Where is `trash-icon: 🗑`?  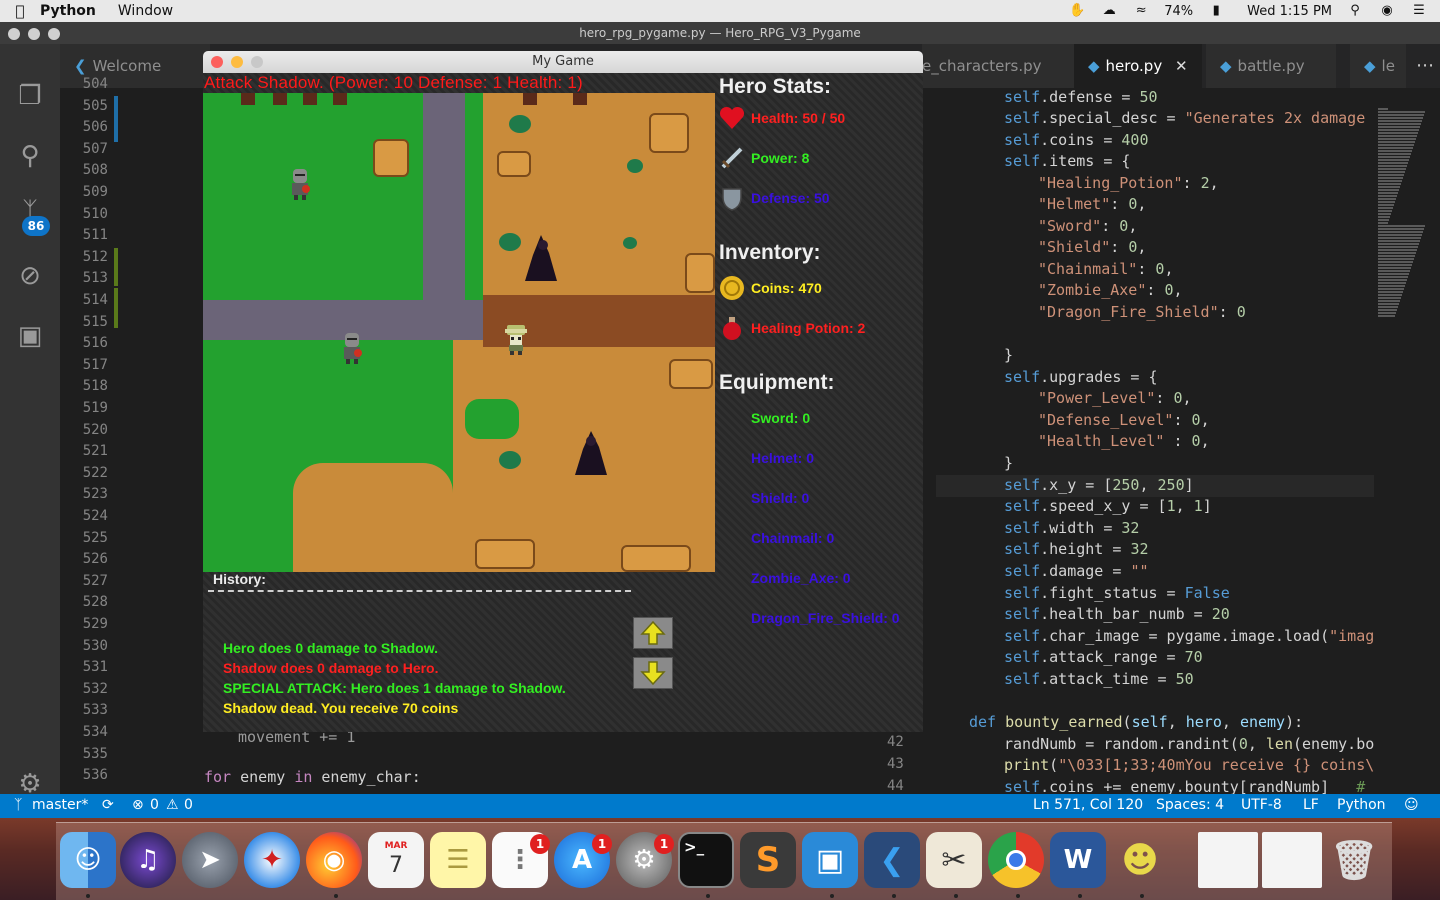
trash-icon: 🗑 is located at coordinates (1354, 860).